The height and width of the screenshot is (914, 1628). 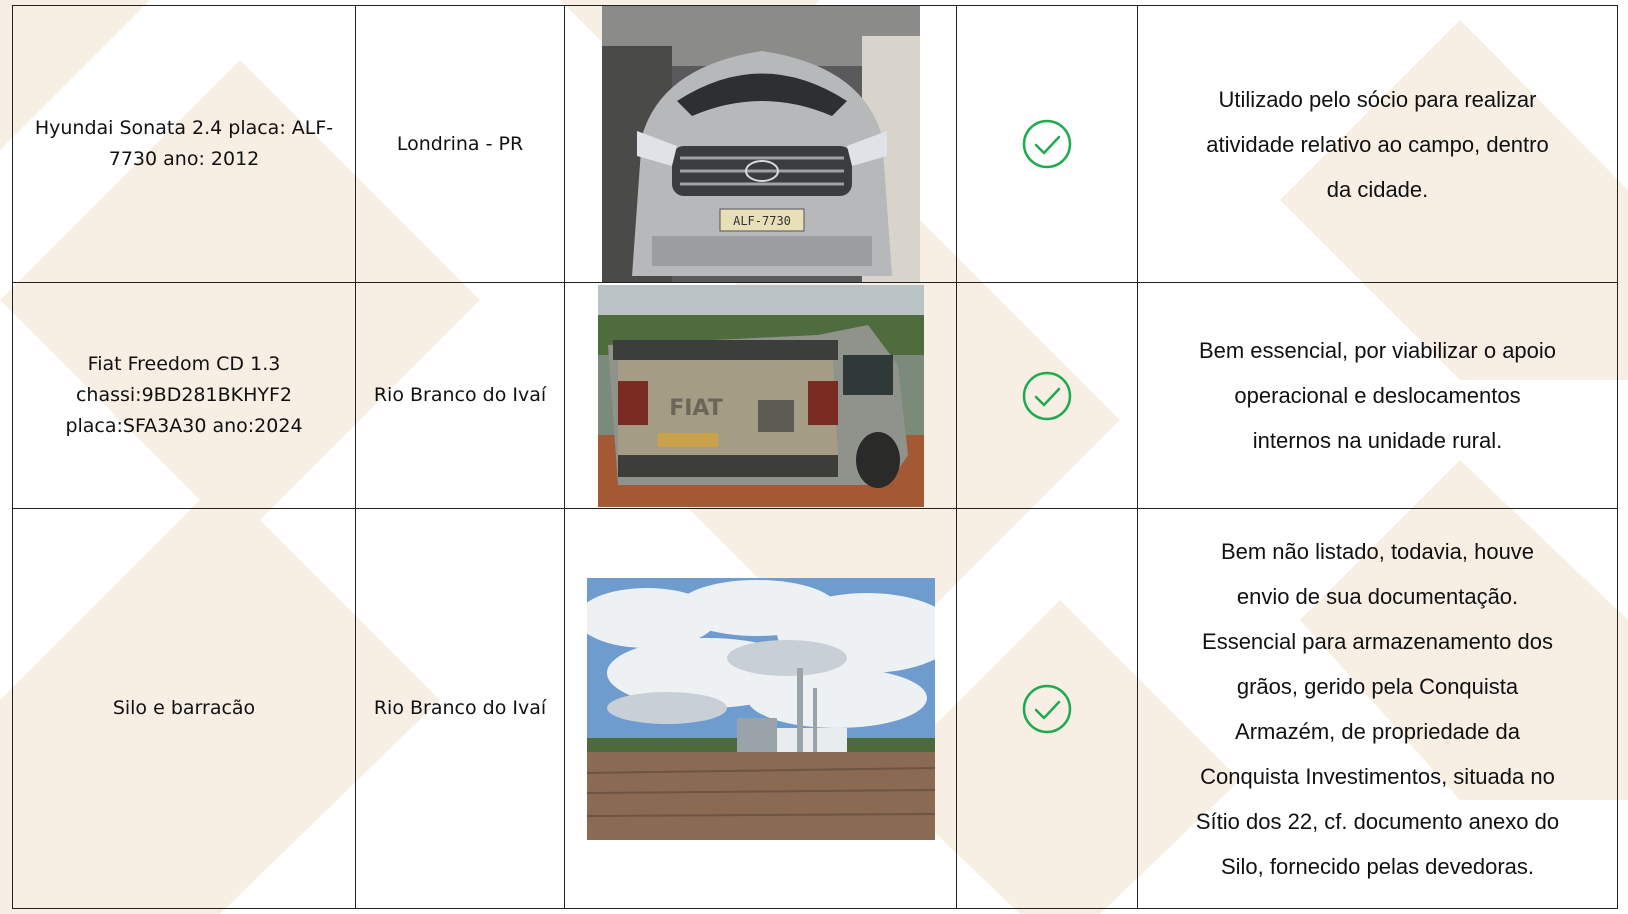 I want to click on asset-description-cell: Silo e barracão, so click(x=184, y=708).